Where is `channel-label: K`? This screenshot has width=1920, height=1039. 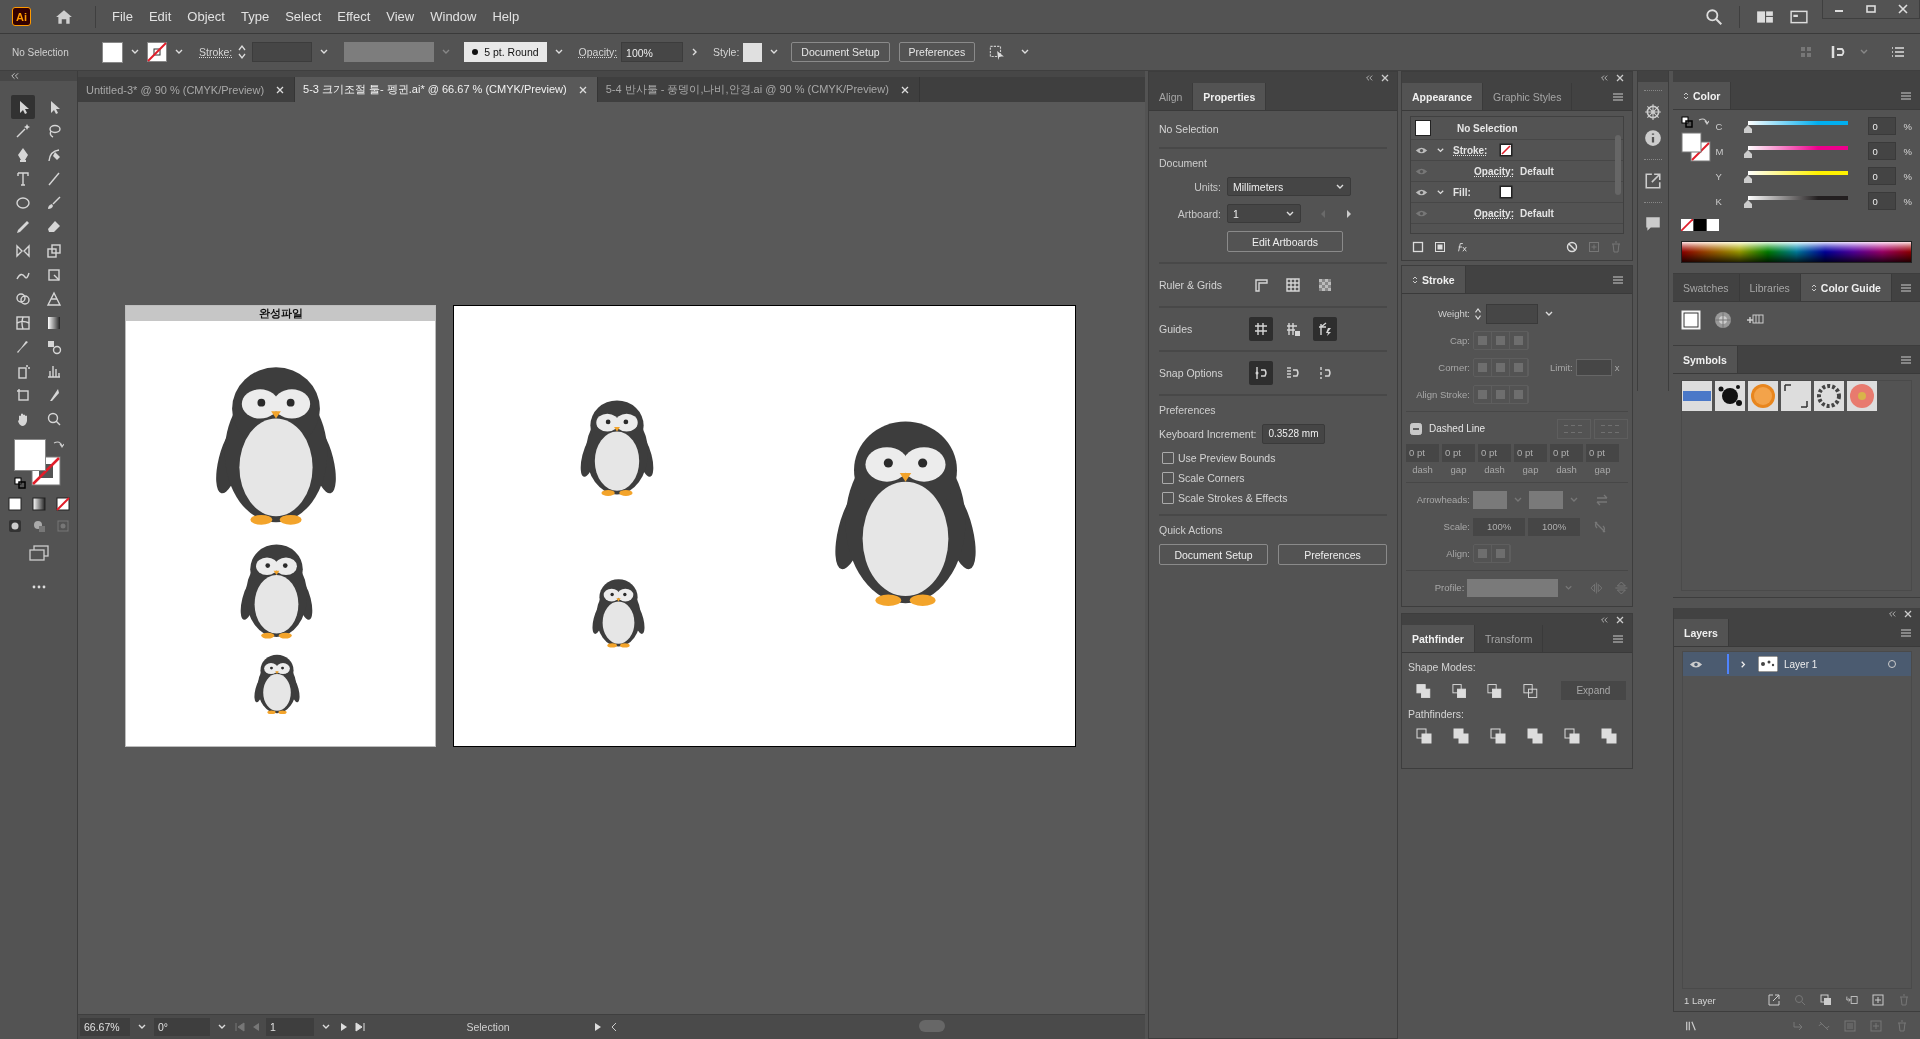 channel-label: K is located at coordinates (1719, 201).